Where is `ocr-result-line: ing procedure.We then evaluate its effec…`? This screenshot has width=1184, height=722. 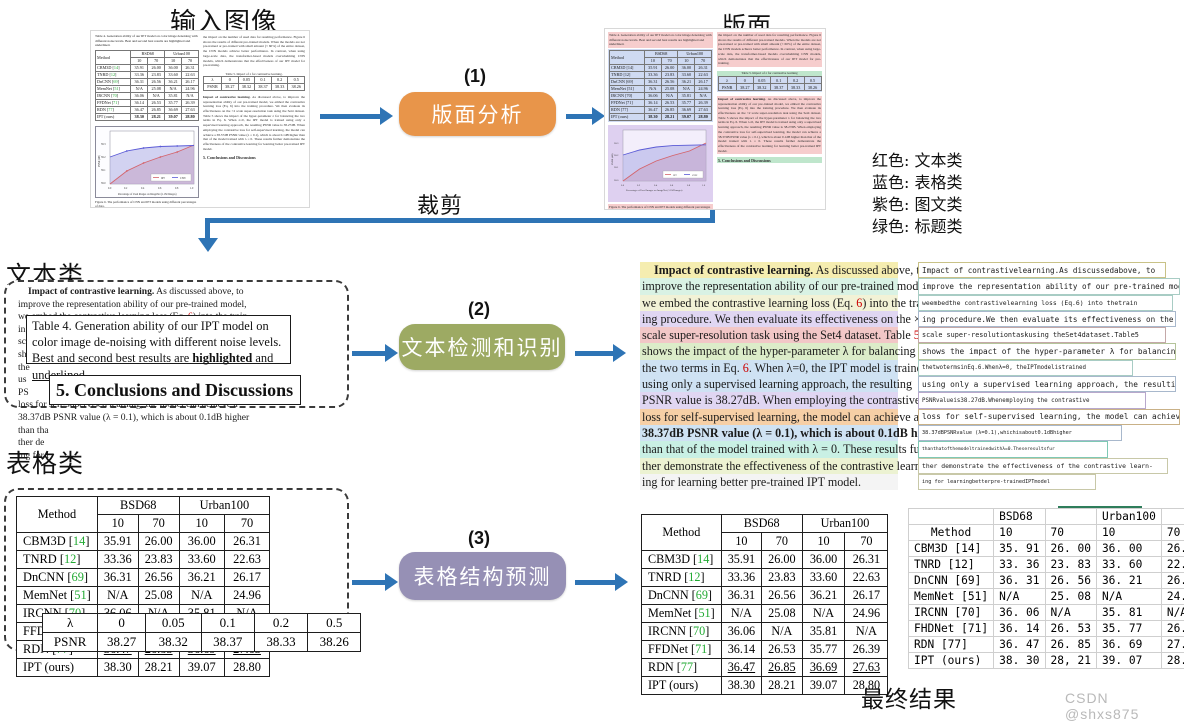 ocr-result-line: ing procedure.We then evaluate its effec… is located at coordinates (1047, 319).